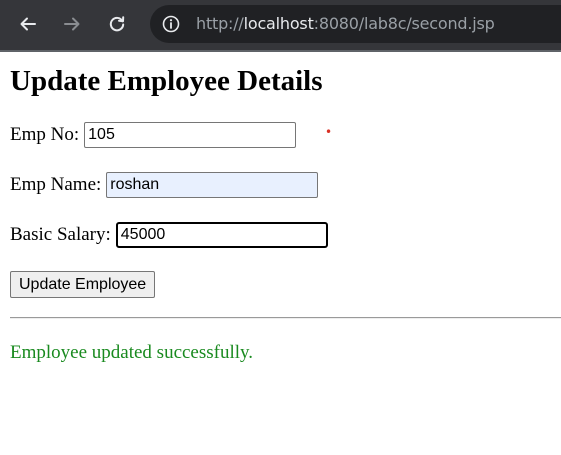 The image size is (561, 455). Describe the element at coordinates (56, 184) in the screenshot. I see `emp-name-label: Emp Name:` at that location.